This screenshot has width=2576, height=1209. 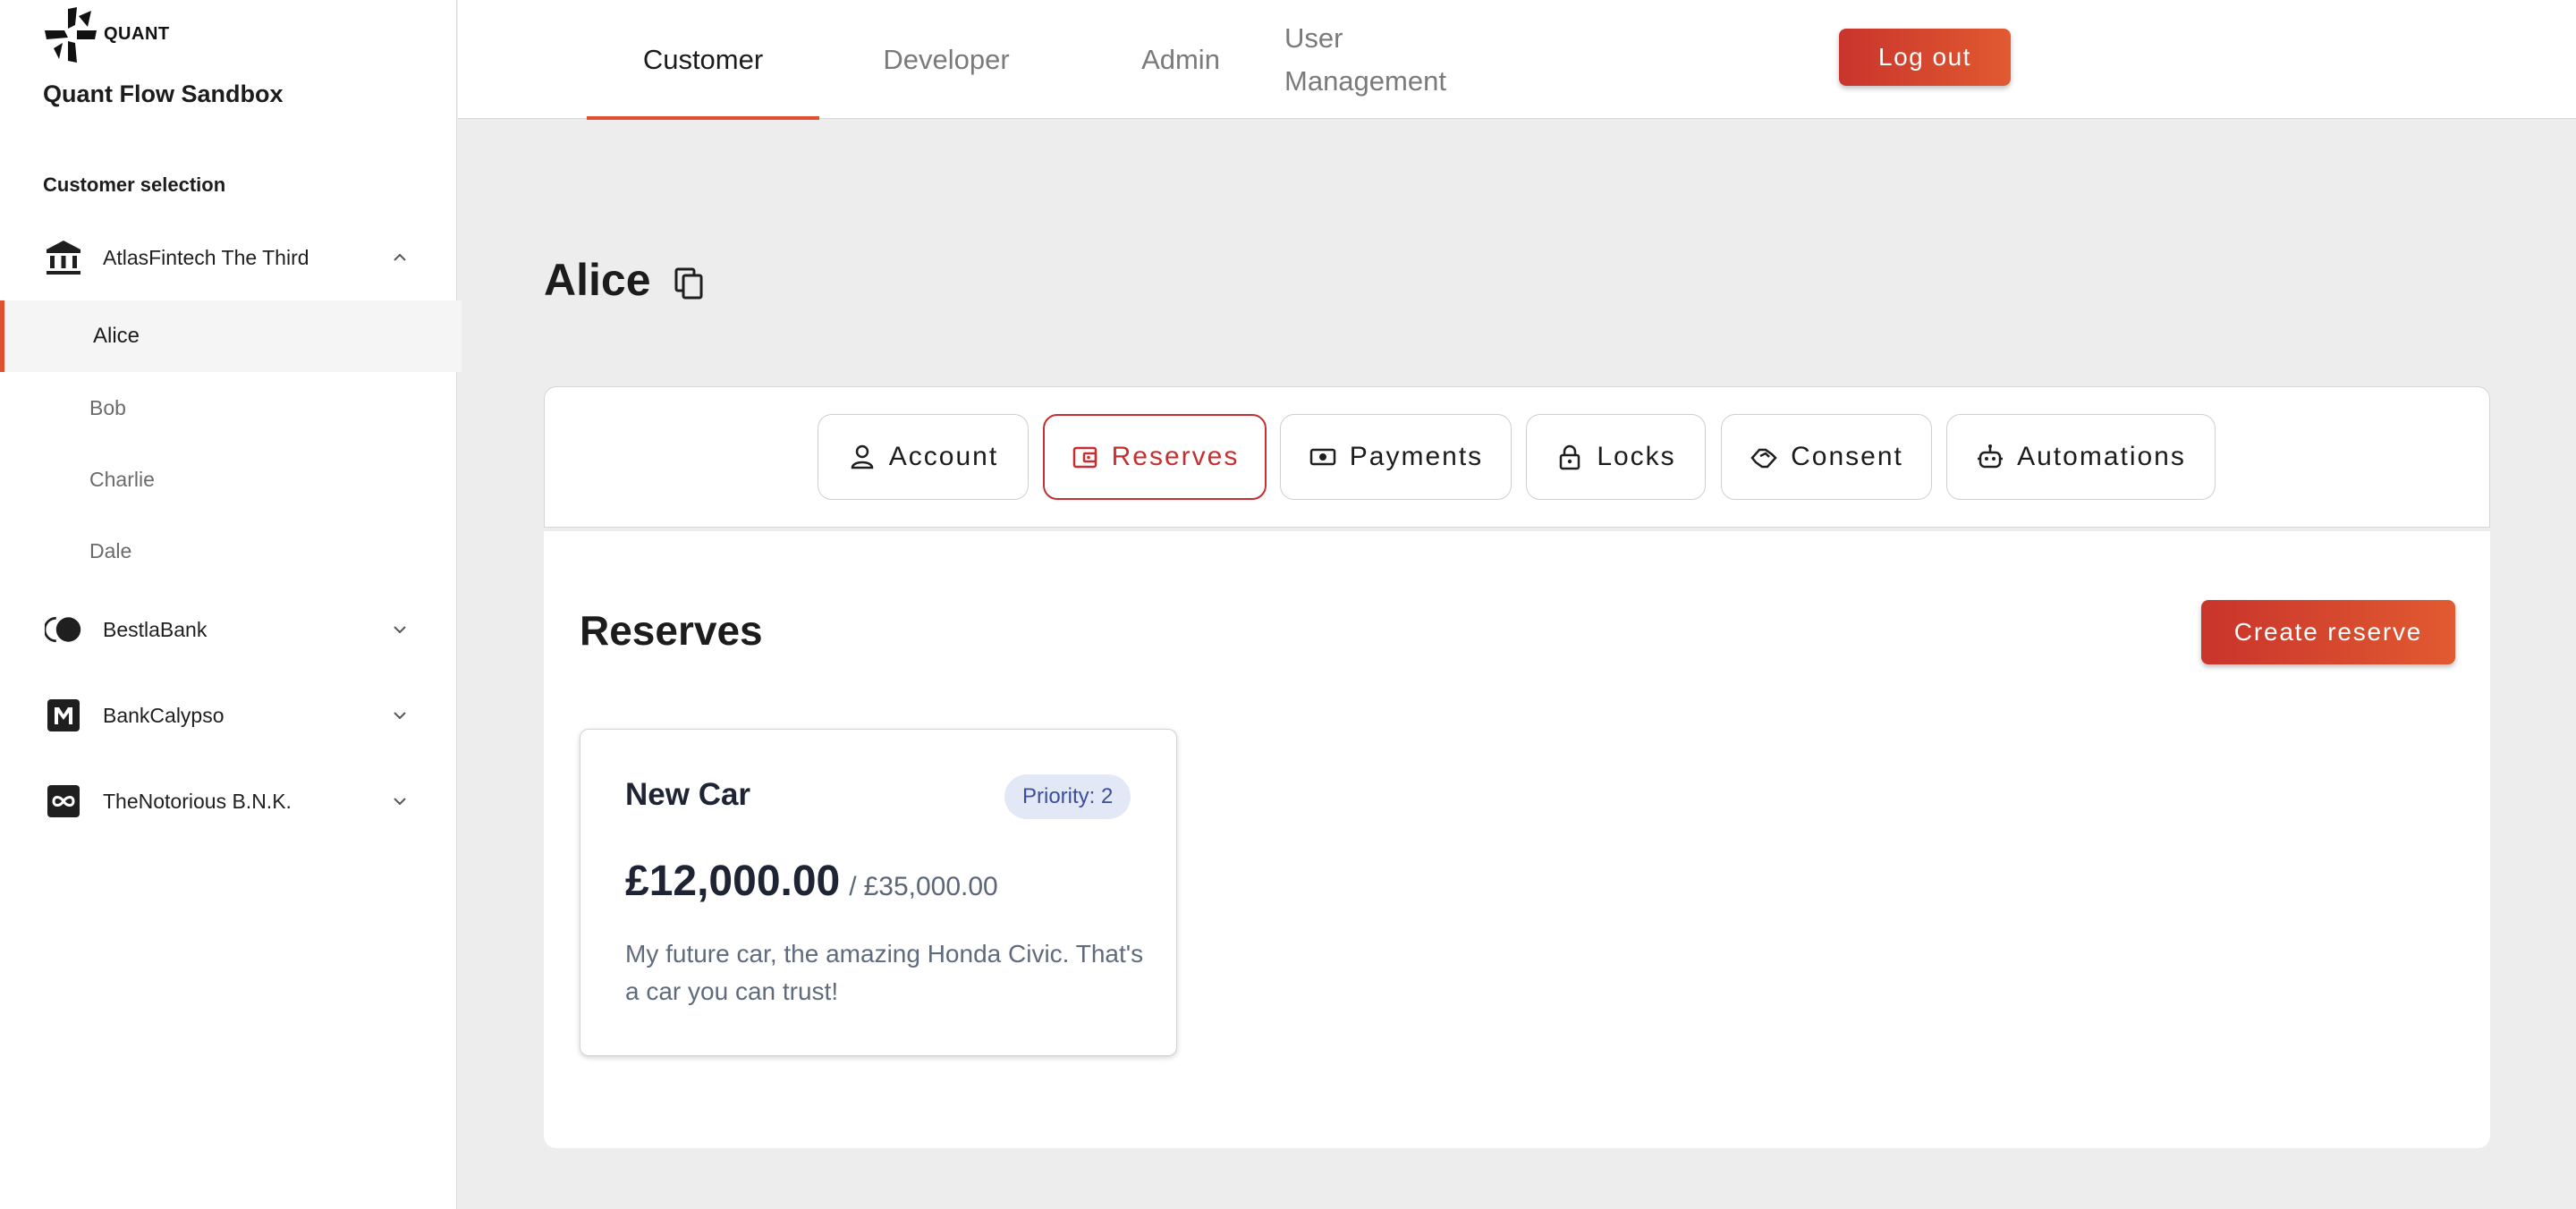 What do you see at coordinates (1313, 37) in the screenshot?
I see `tab-label-line1: User` at bounding box center [1313, 37].